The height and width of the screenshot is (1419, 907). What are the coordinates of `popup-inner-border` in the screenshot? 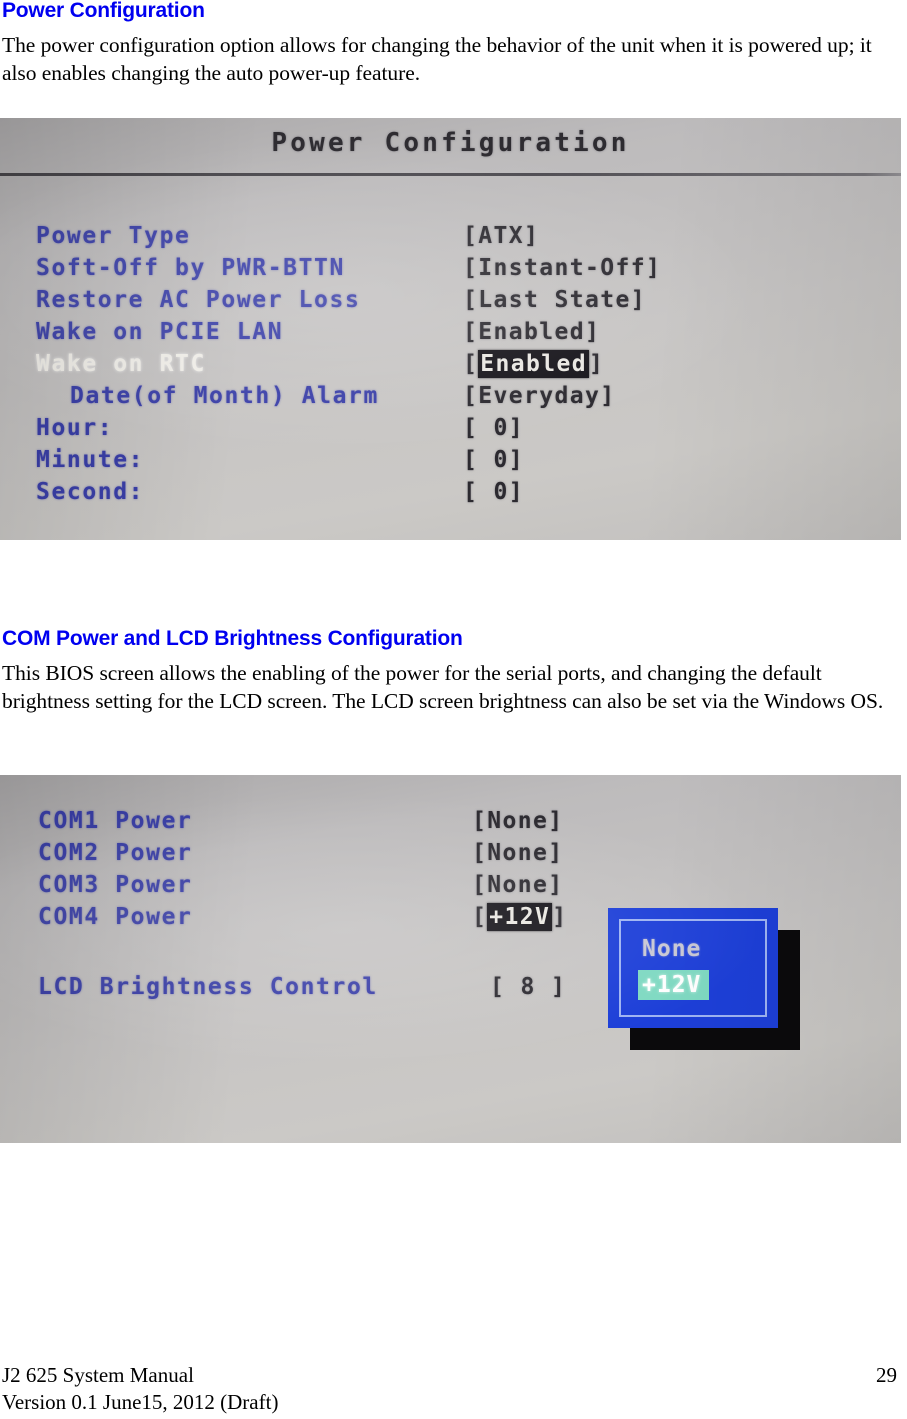 It's located at (693, 968).